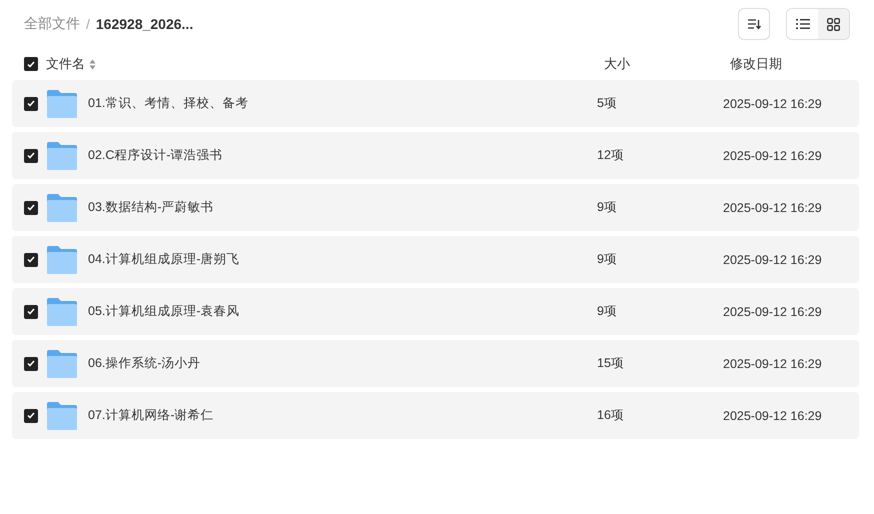 The height and width of the screenshot is (514, 874). Describe the element at coordinates (169, 103) in the screenshot. I see `file-name: 01.常识、考情、择校、备考` at that location.